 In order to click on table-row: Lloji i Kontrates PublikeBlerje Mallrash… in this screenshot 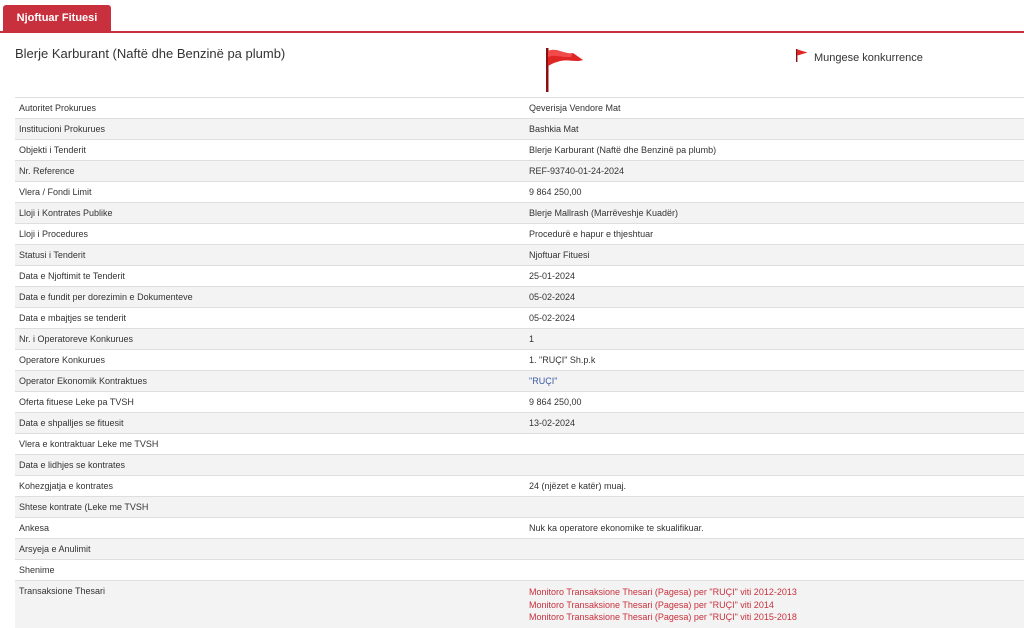, I will do `click(519, 213)`.